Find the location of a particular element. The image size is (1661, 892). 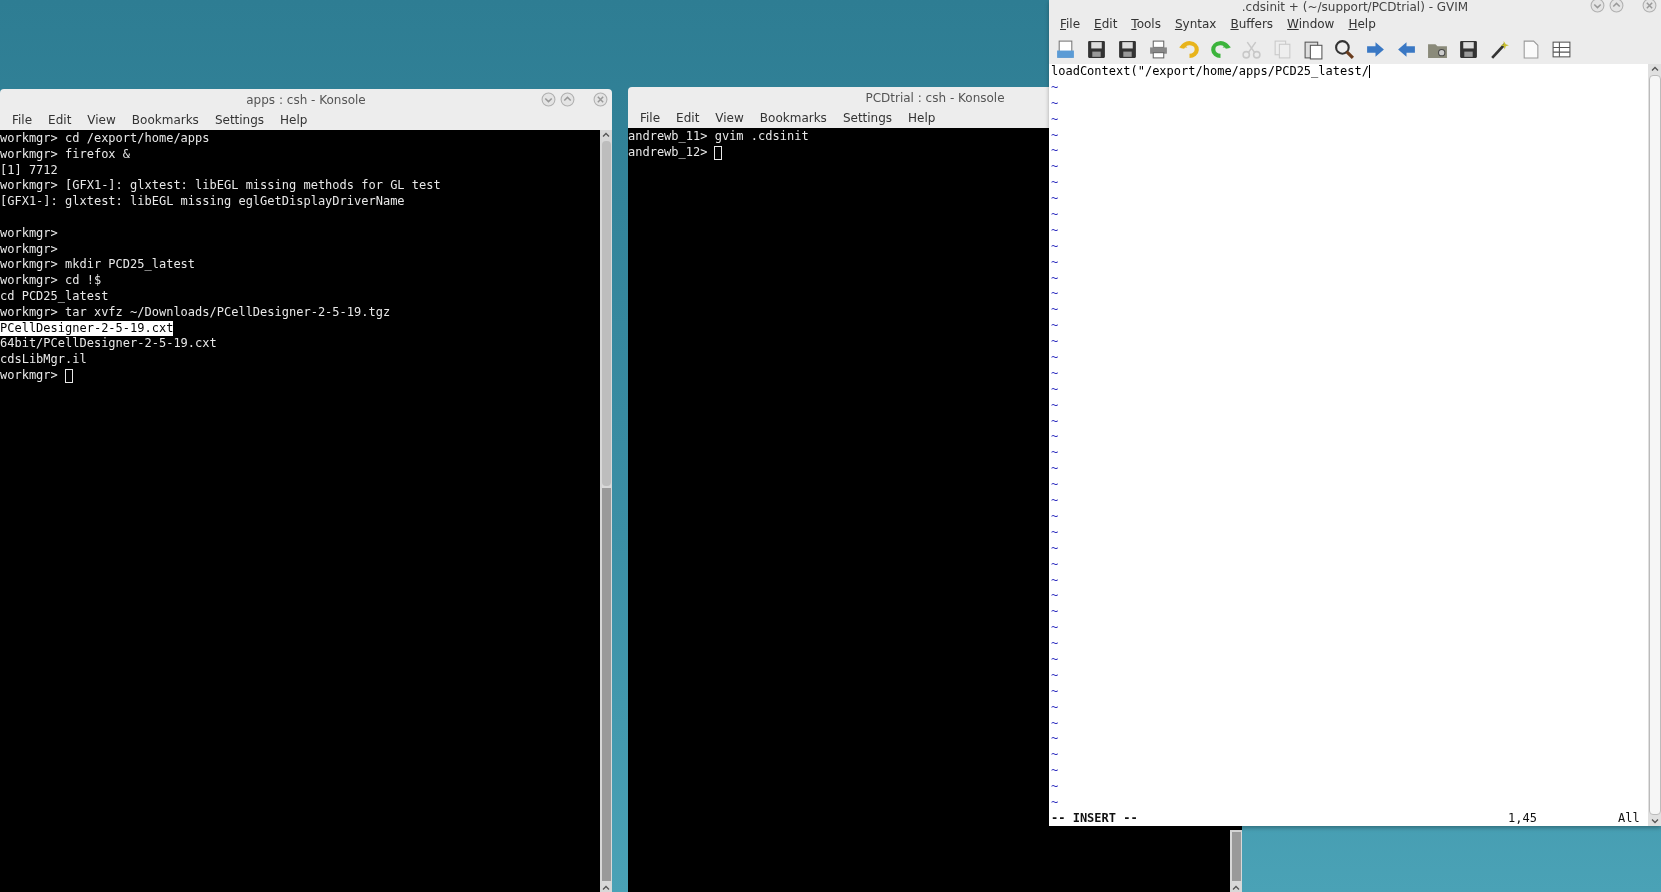

find-icon is located at coordinates (1344, 49).